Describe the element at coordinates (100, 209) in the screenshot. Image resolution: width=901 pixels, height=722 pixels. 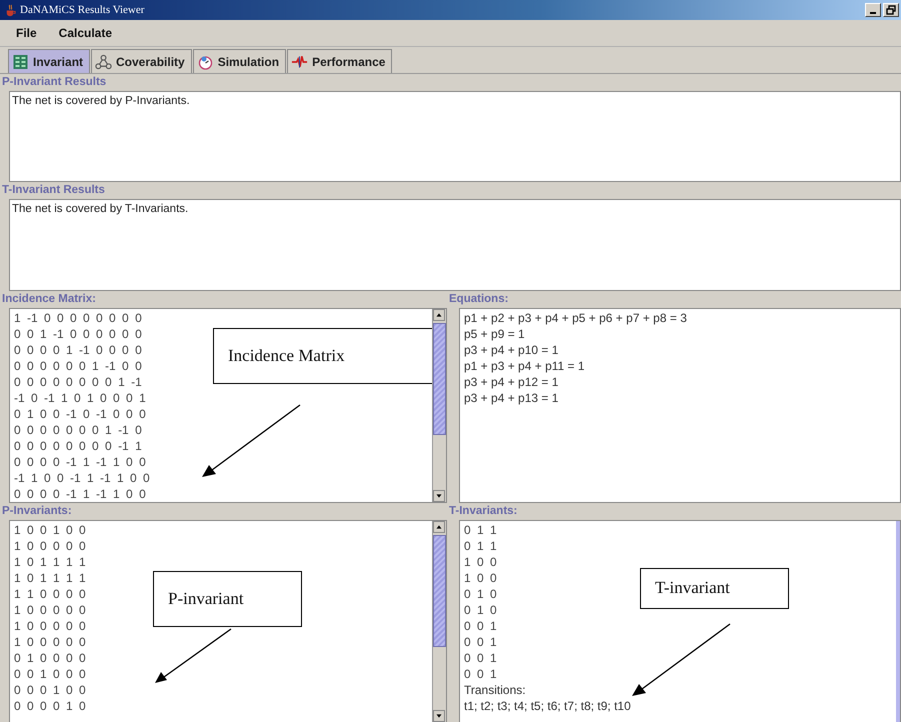
I see `result-text: The net is covered by T-Invariants.` at that location.